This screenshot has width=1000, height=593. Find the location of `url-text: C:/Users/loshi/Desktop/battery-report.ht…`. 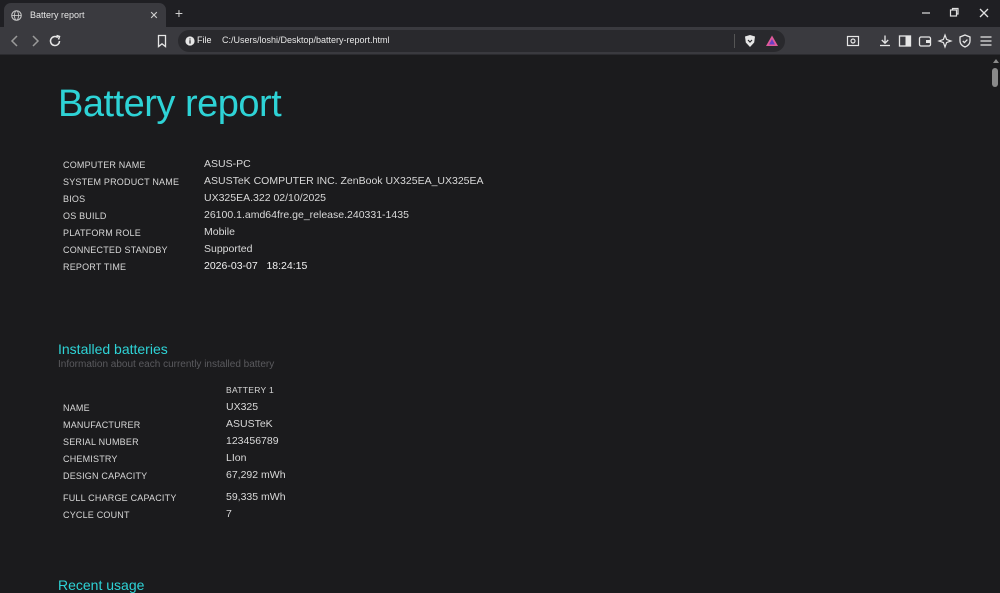

url-text: C:/Users/loshi/Desktop/battery-report.ht… is located at coordinates (306, 40).